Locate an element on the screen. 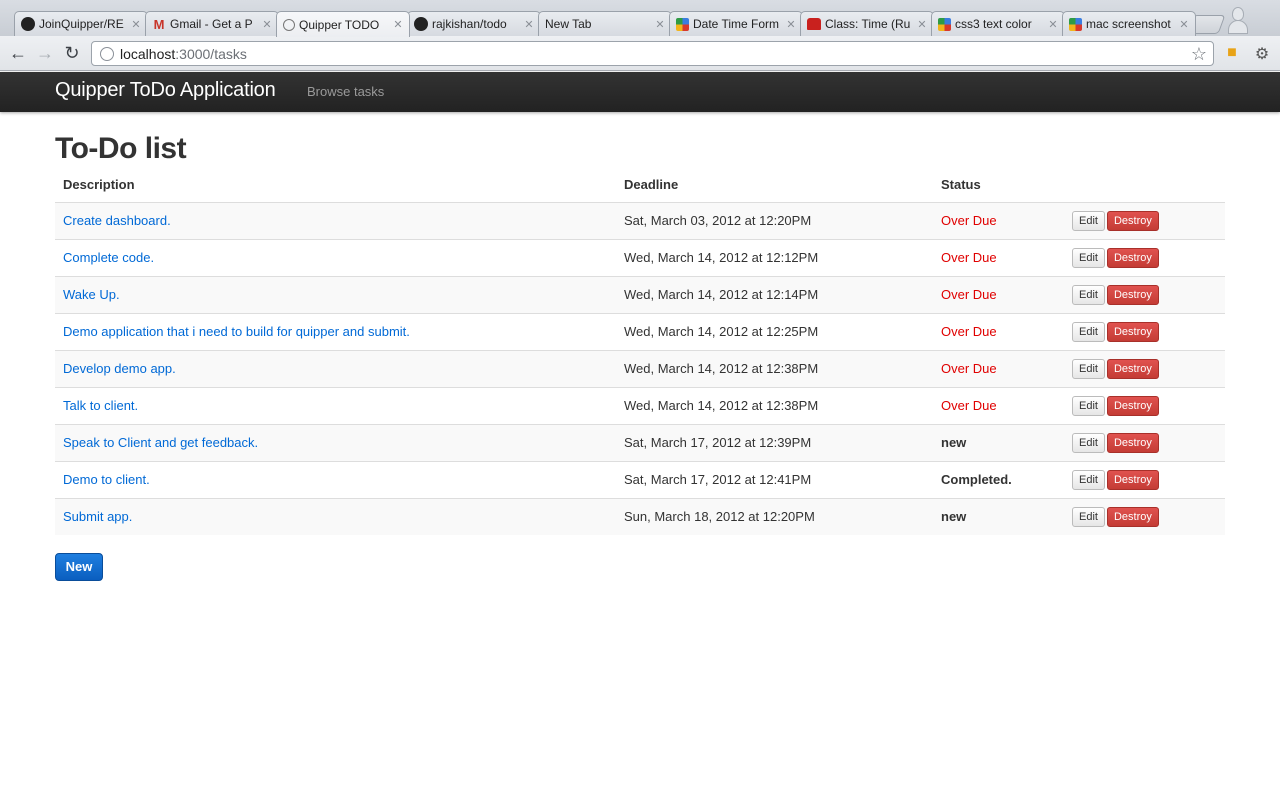  browser-tab: M Gmail - Get a P ✕ is located at coordinates (212, 23).